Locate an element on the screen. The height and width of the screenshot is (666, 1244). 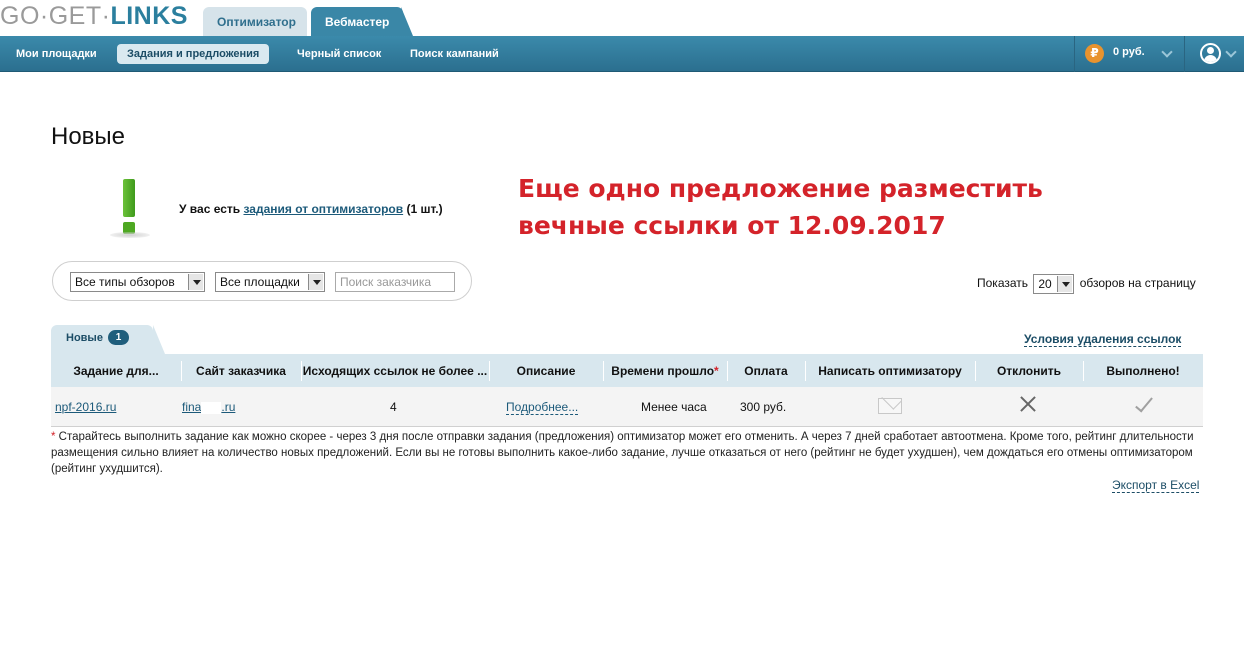
nav-item-blacklist: Черный список is located at coordinates (339, 54).